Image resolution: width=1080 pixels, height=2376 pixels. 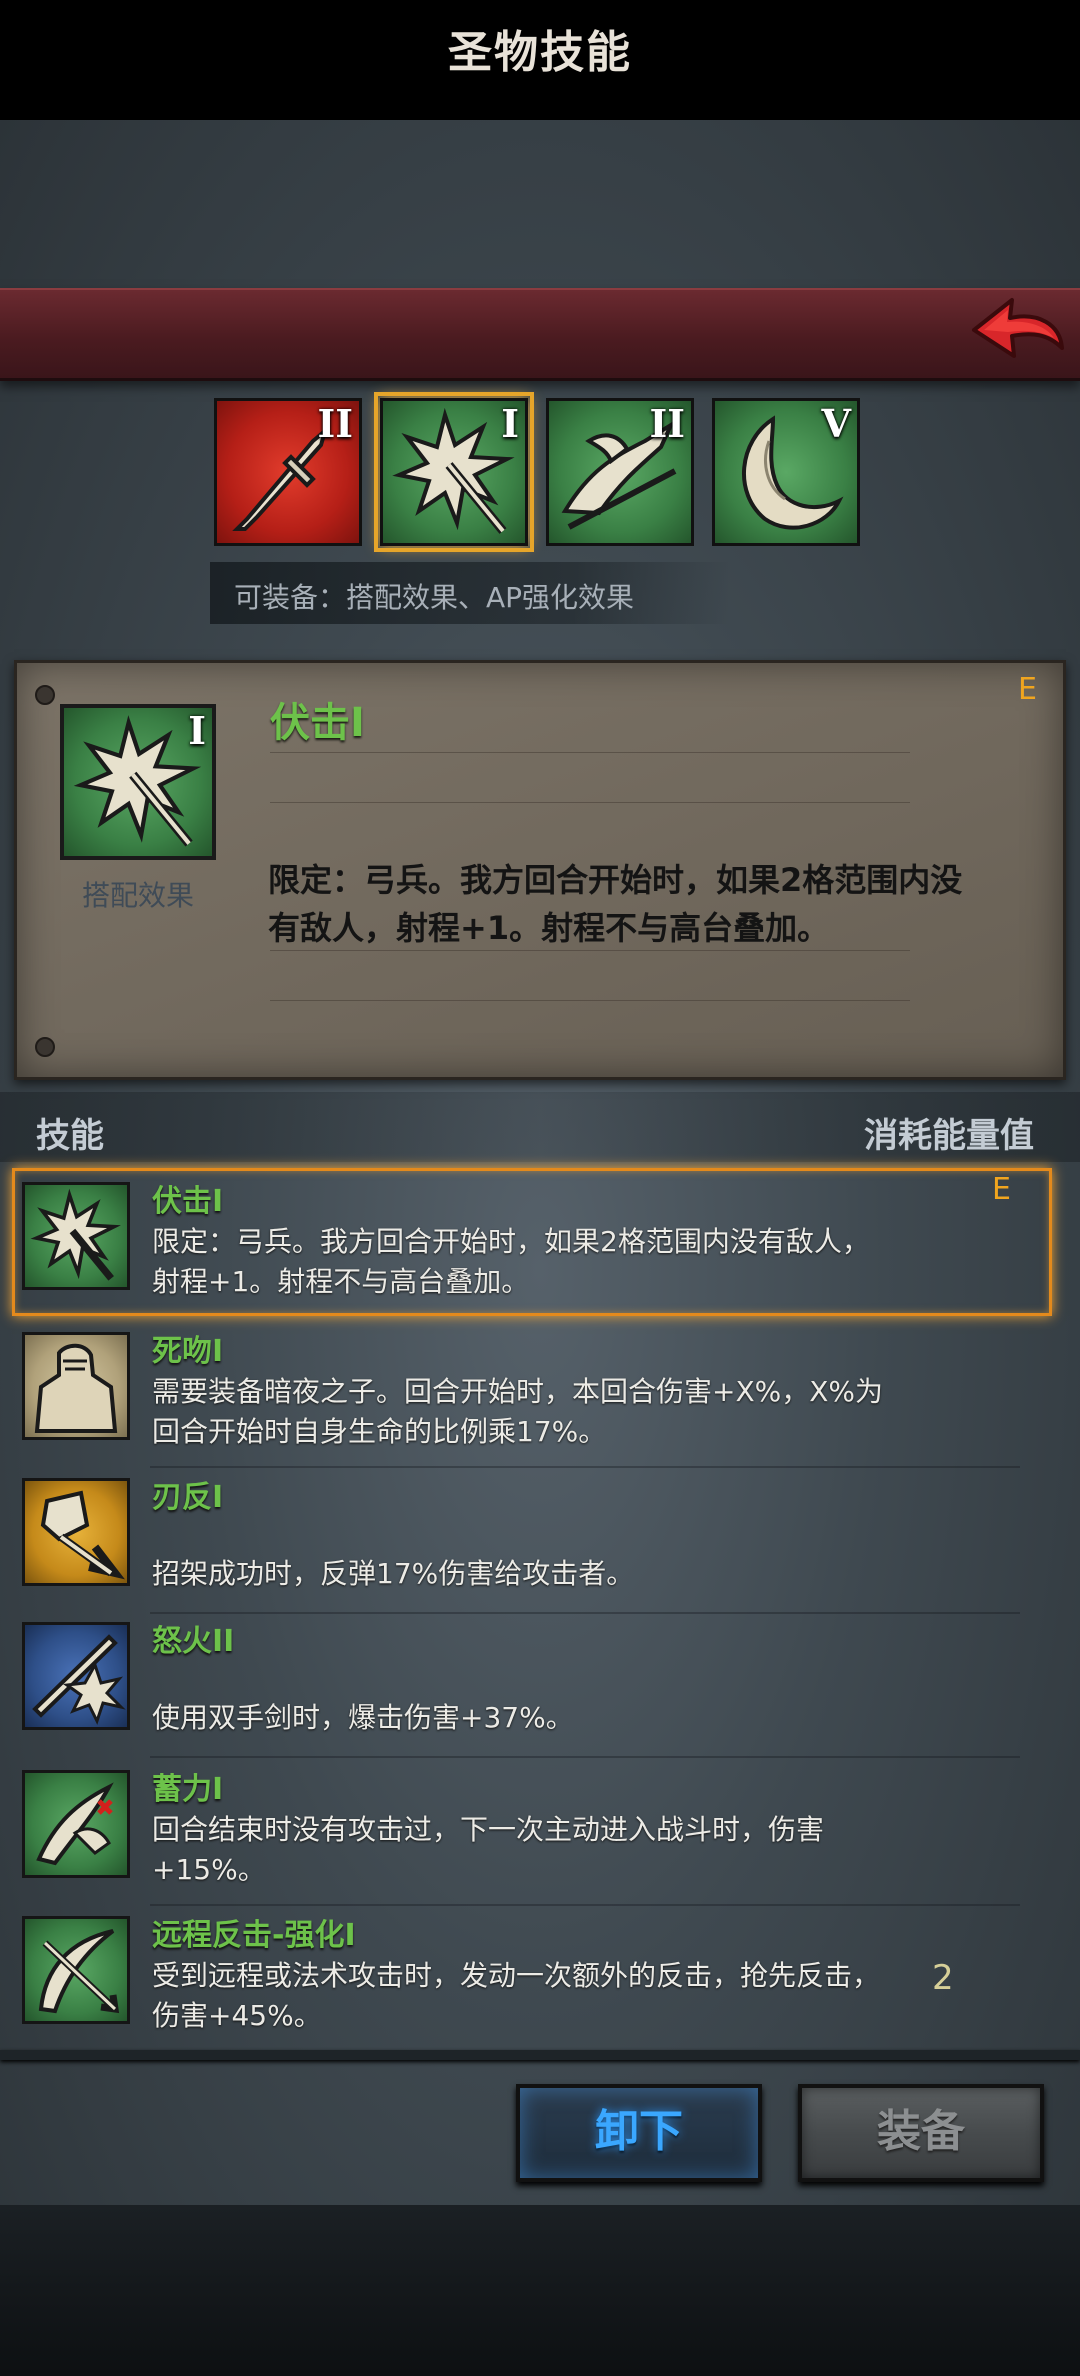 I want to click on relic-grade: V, so click(x=836, y=423).